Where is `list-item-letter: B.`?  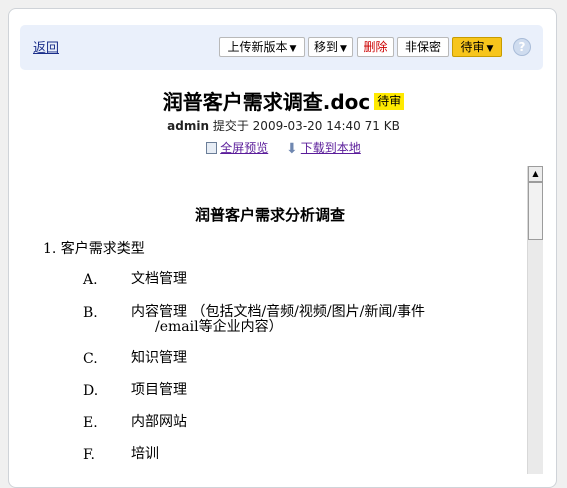 list-item-letter: B. is located at coordinates (90, 313).